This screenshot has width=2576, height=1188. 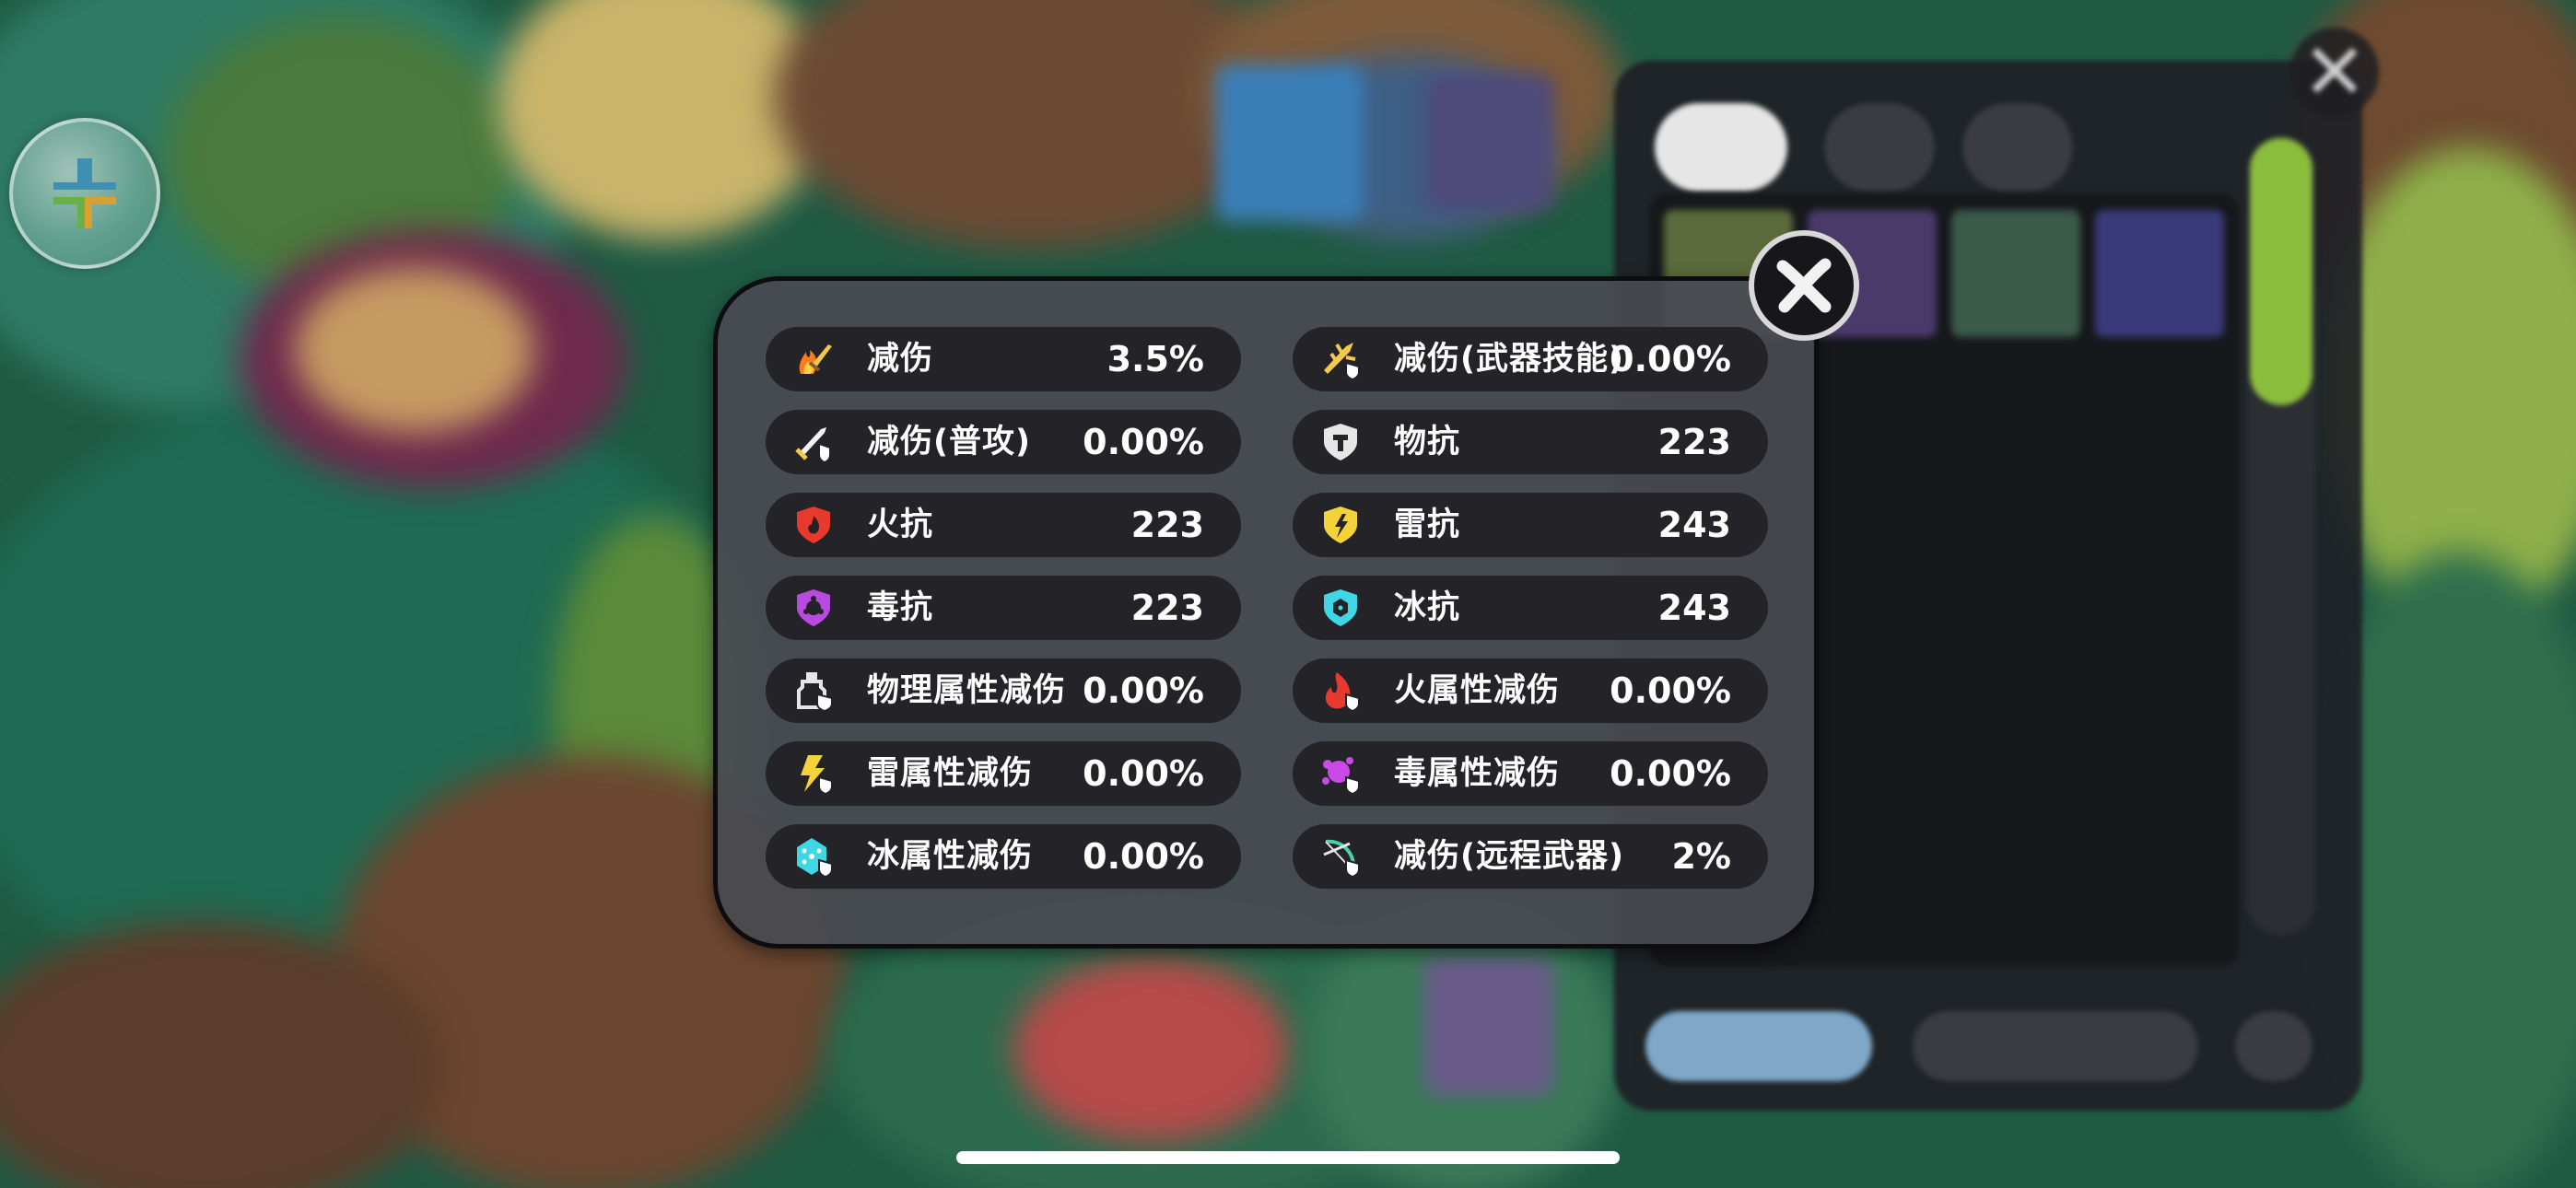 I want to click on fire-shield-icon, so click(x=813, y=525).